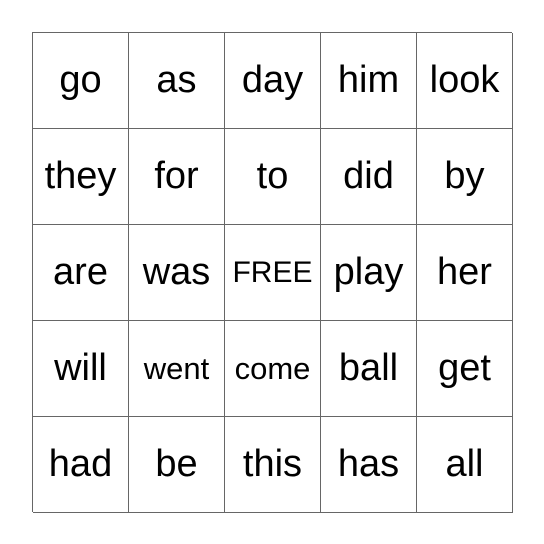  What do you see at coordinates (369, 81) in the screenshot?
I see `bingo-cell: him` at bounding box center [369, 81].